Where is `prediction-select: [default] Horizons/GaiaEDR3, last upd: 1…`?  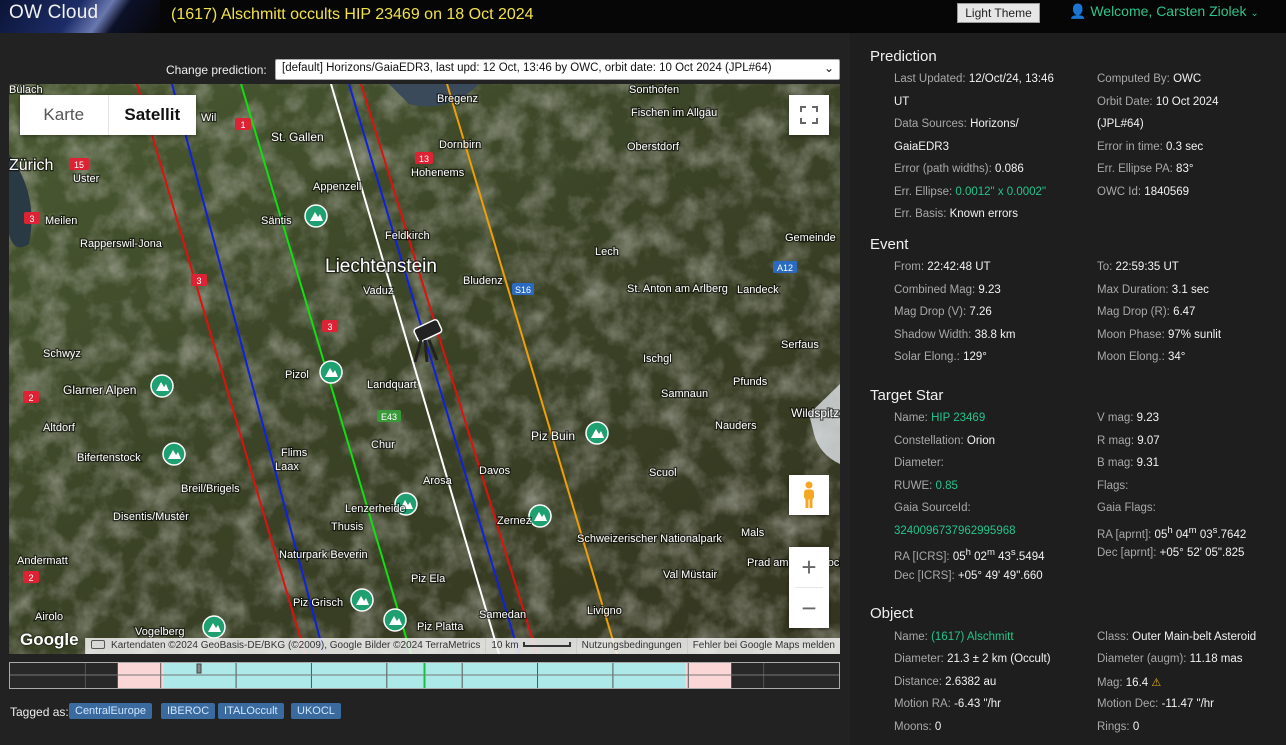
prediction-select: [default] Horizons/GaiaEDR3, last upd: 1… is located at coordinates (557, 69).